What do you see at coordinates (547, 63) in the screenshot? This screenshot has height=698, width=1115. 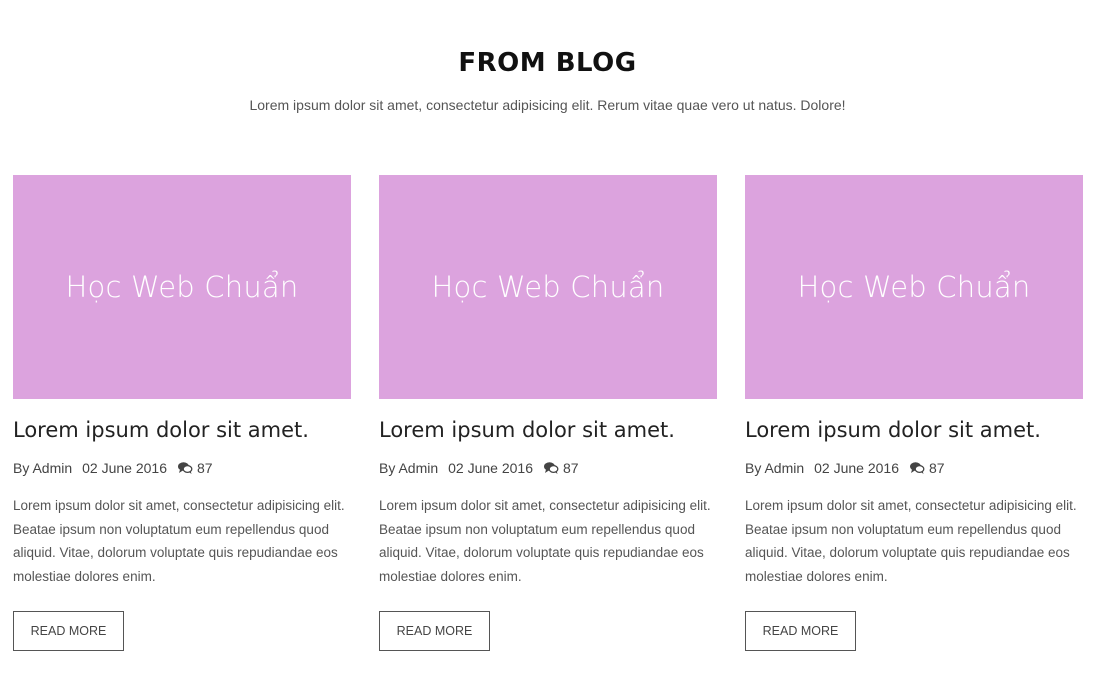 I see `section-title: FROM BLOG` at bounding box center [547, 63].